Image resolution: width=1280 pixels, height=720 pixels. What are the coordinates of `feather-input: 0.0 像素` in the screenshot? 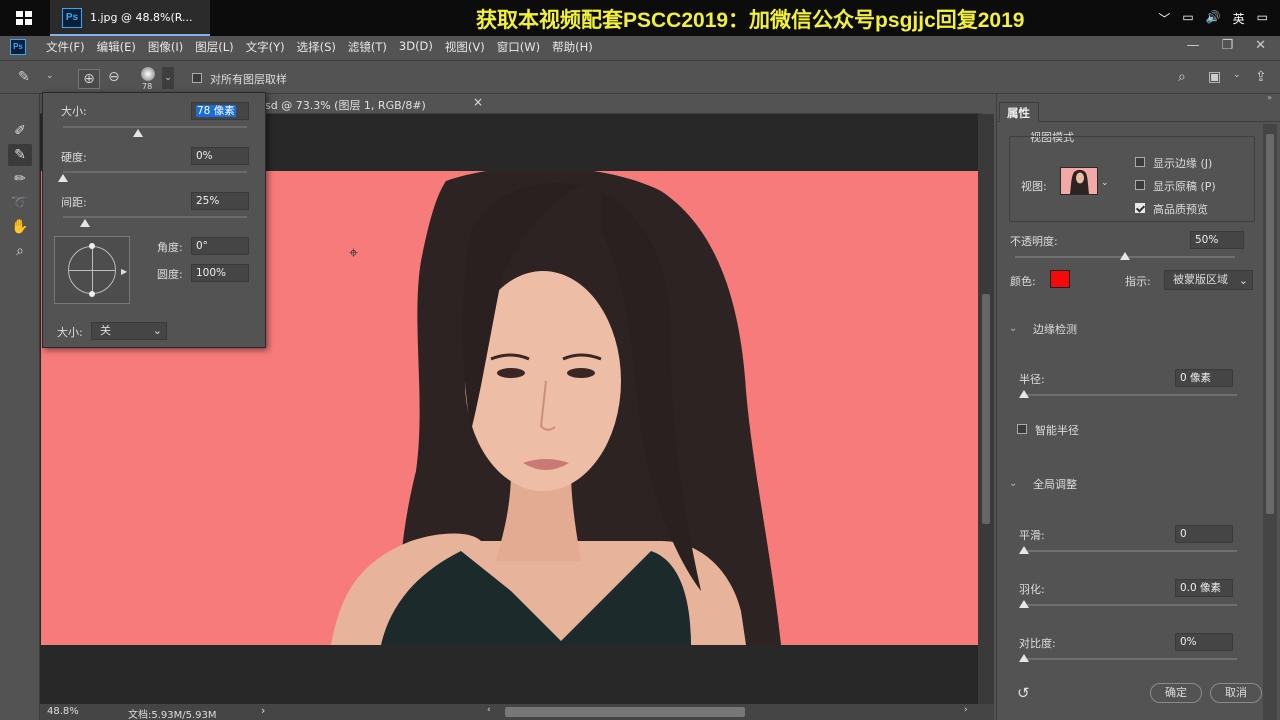 It's located at (1204, 588).